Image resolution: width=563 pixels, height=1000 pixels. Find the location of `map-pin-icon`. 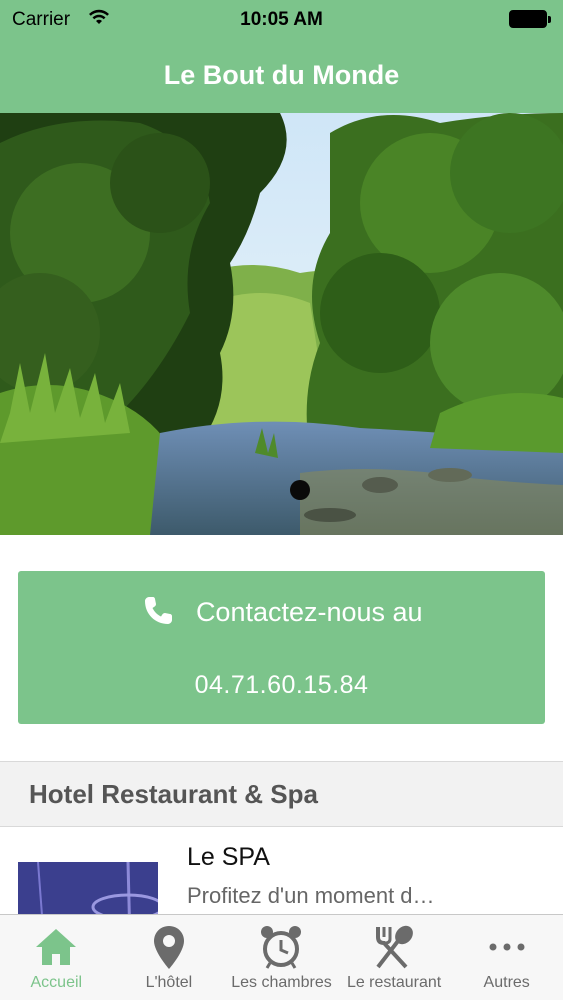

map-pin-icon is located at coordinates (169, 947).